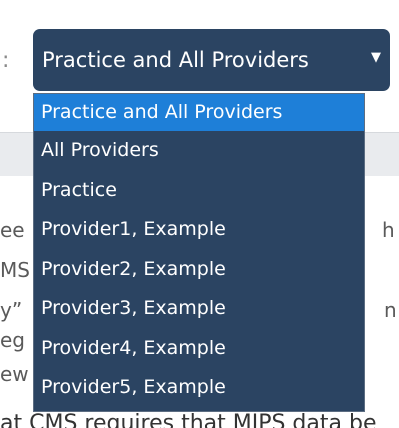 Image resolution: width=399 pixels, height=428 pixels. What do you see at coordinates (188, 419) in the screenshot?
I see `background-paragraph-line: at CMS requires that MIPS data be` at bounding box center [188, 419].